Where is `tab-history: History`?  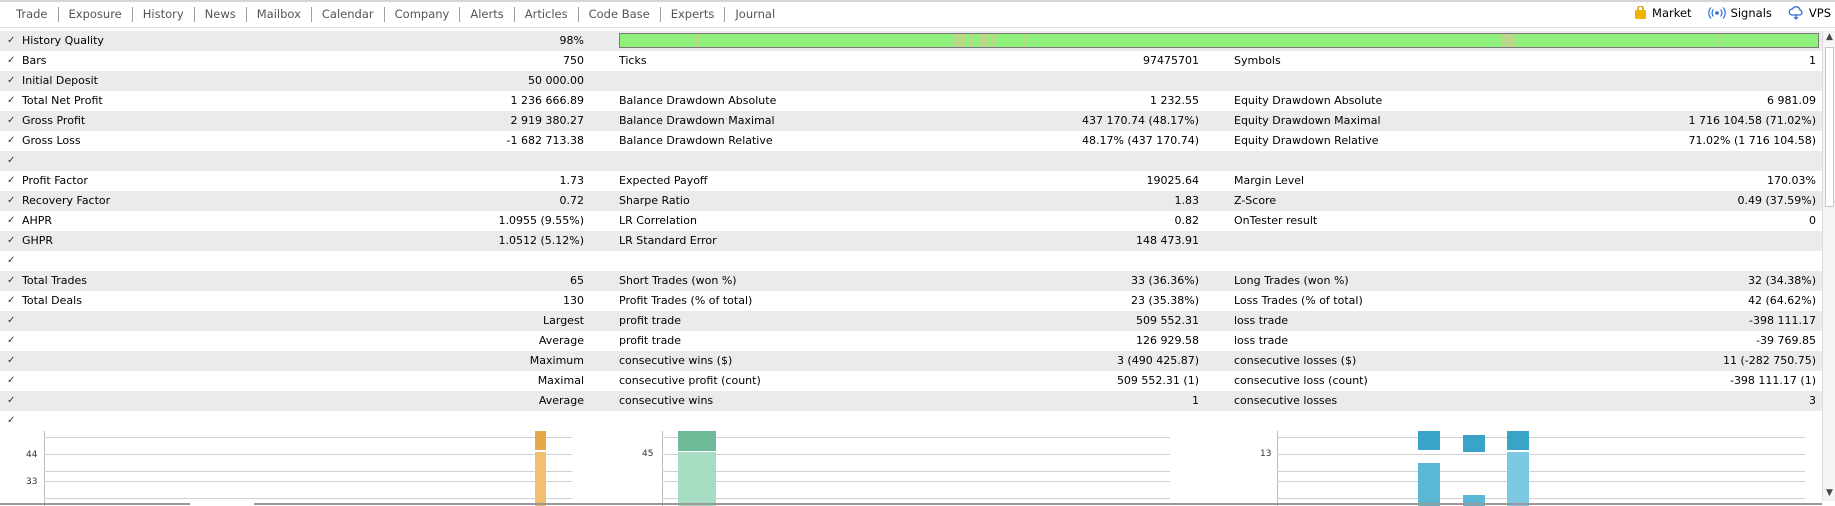
tab-history: History is located at coordinates (163, 14).